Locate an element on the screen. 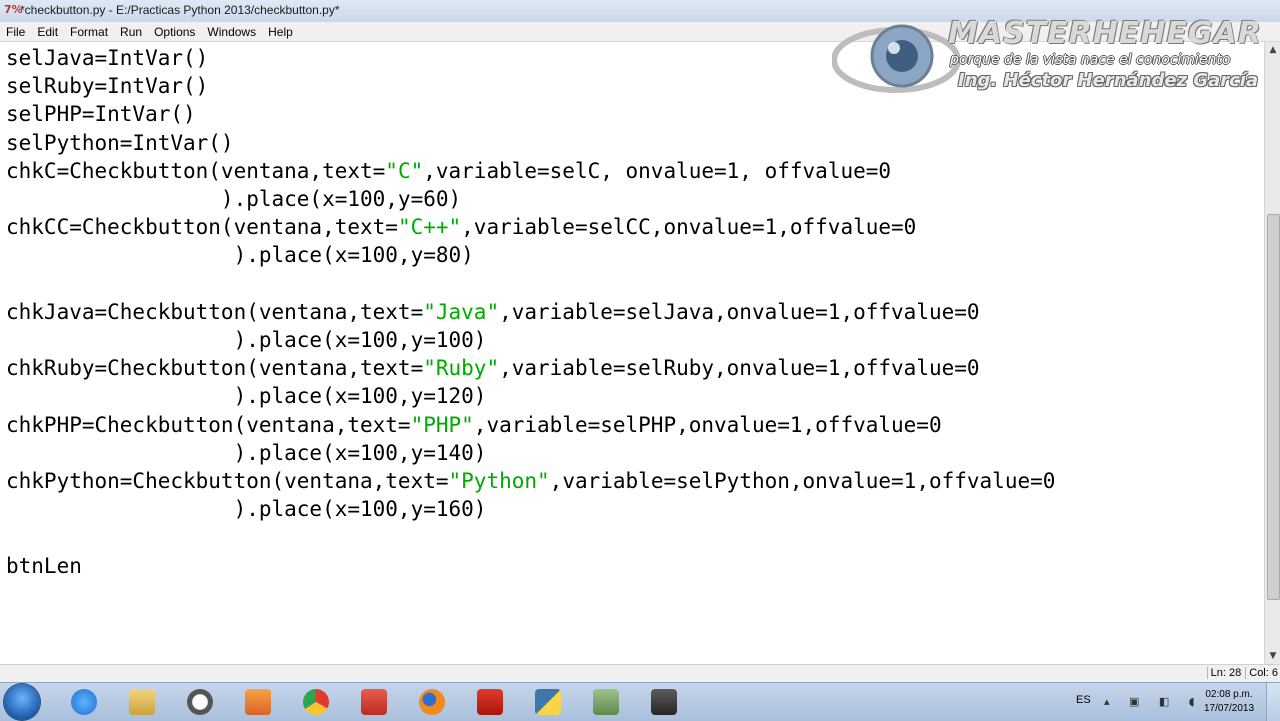 The image size is (1280, 721). bookmark-app-icon is located at coordinates (374, 702).